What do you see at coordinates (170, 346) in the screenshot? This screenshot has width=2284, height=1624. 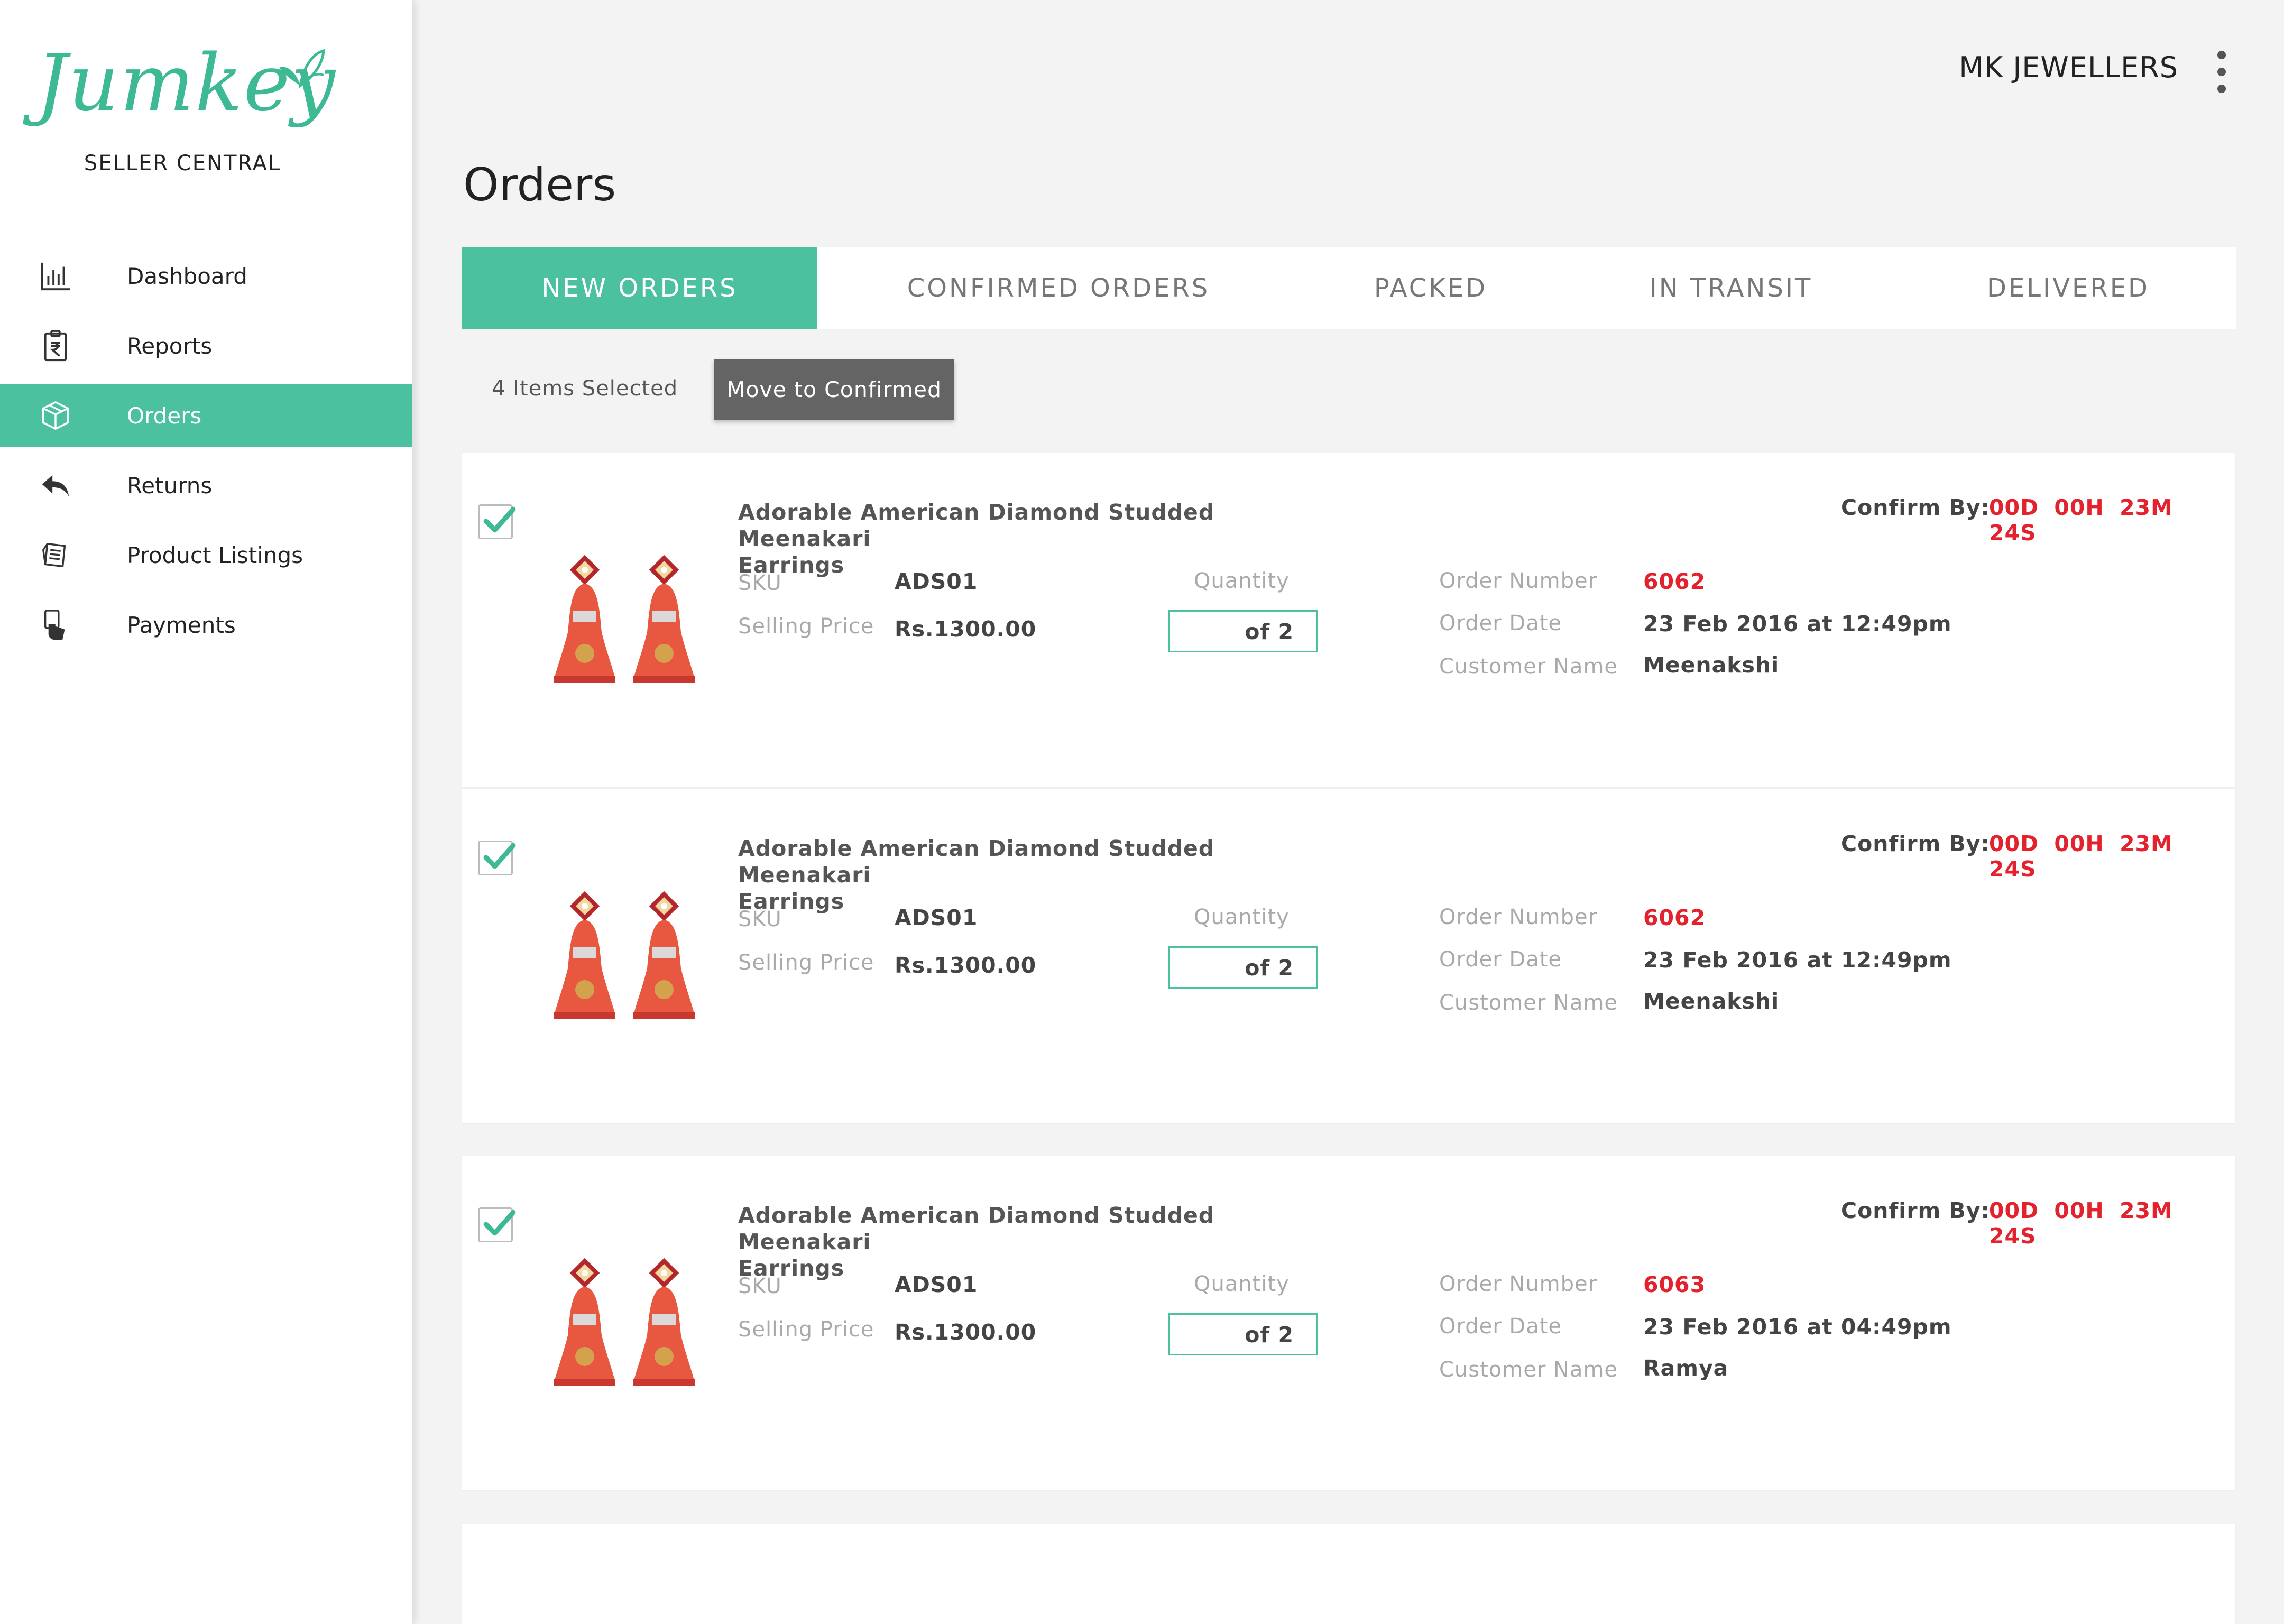 I see `sidebar-item-label: Reports` at bounding box center [170, 346].